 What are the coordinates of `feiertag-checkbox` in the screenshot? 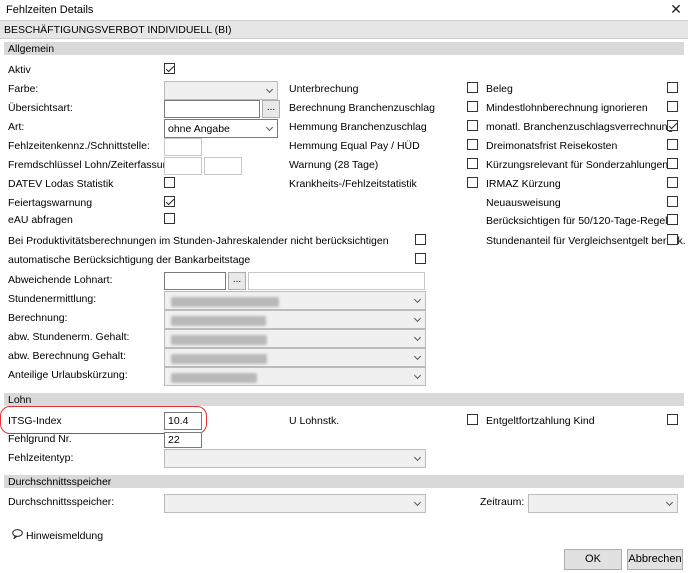 It's located at (169, 201).